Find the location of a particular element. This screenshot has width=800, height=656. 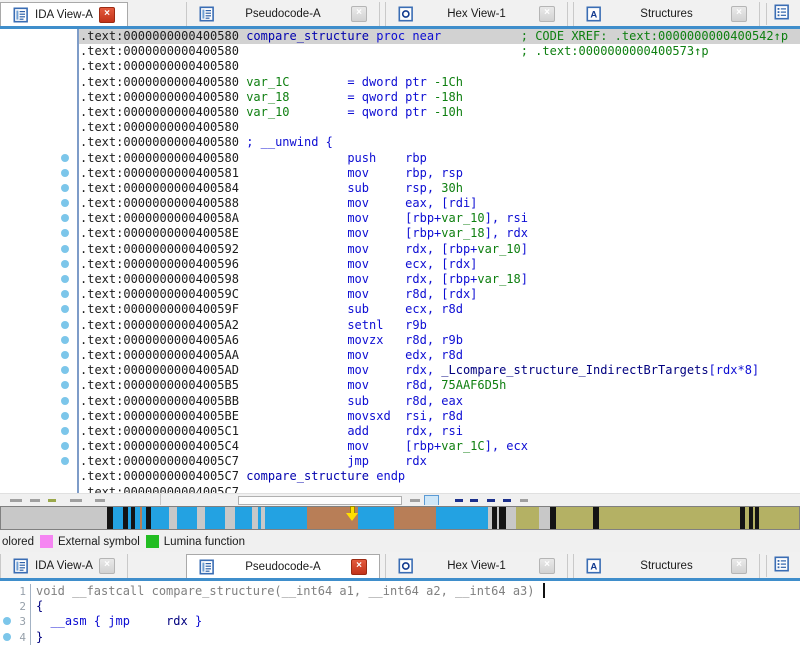

tab-label: Pseudocode-A is located at coordinates (283, 14).